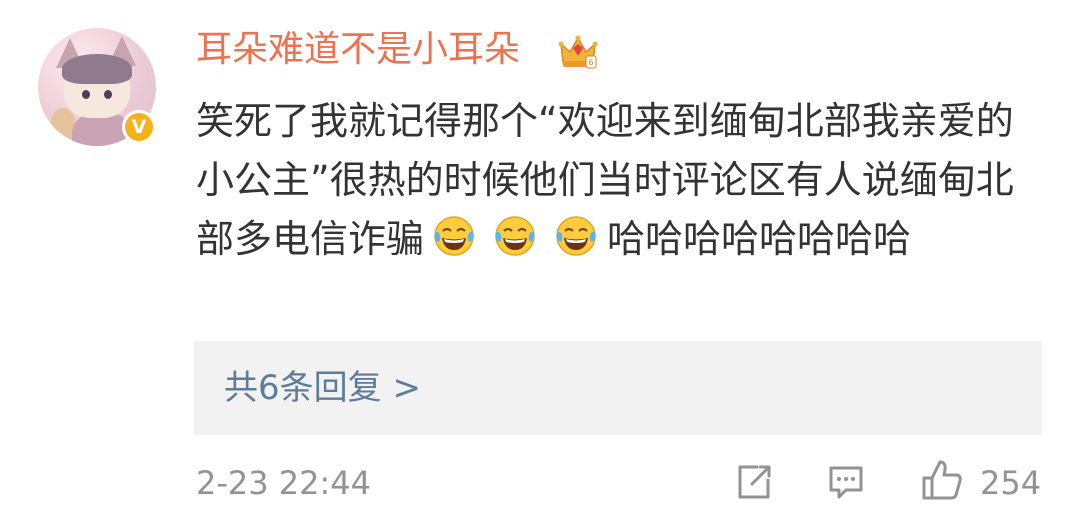  I want to click on crown-icon: 6, so click(578, 52).